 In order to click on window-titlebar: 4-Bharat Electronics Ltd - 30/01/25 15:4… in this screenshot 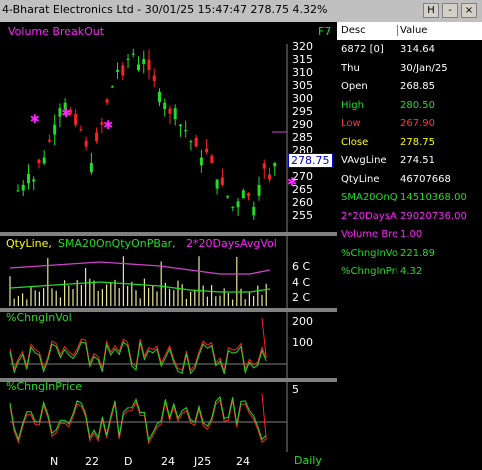, I will do `click(241, 11)`.